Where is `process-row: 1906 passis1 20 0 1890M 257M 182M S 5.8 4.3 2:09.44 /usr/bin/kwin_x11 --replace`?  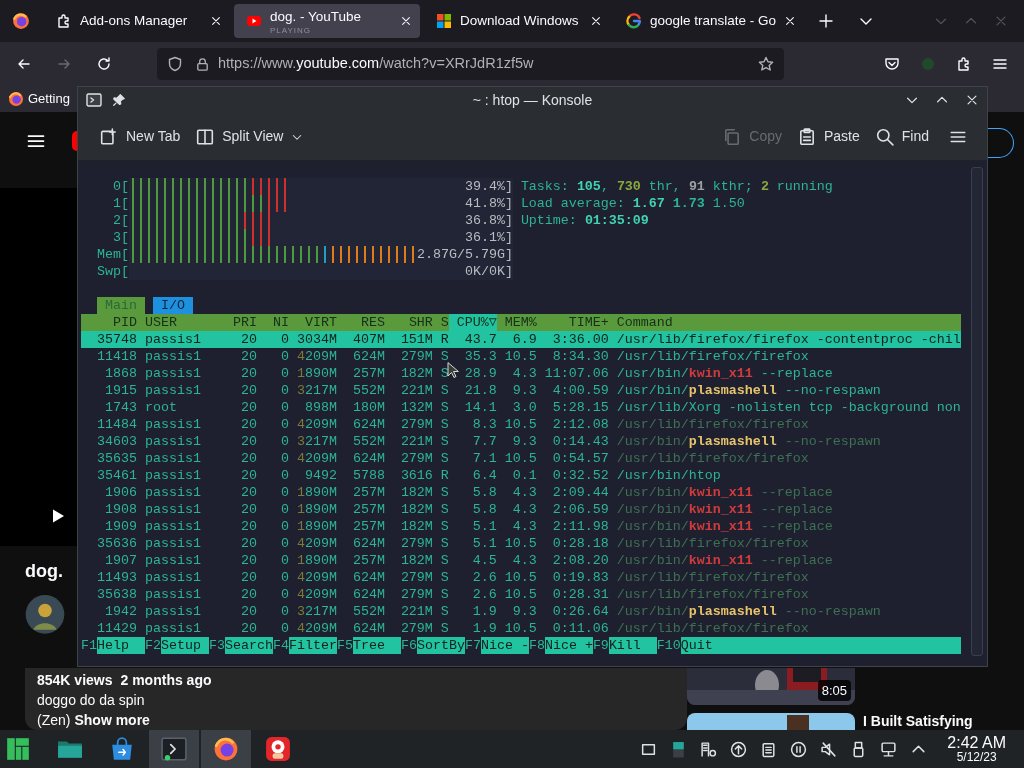
process-row: 1906 passis1 20 0 1890M 257M 182M S 5.8 4.3 2:09.44 /usr/bin/kwin_x11 --replace is located at coordinates (521, 492).